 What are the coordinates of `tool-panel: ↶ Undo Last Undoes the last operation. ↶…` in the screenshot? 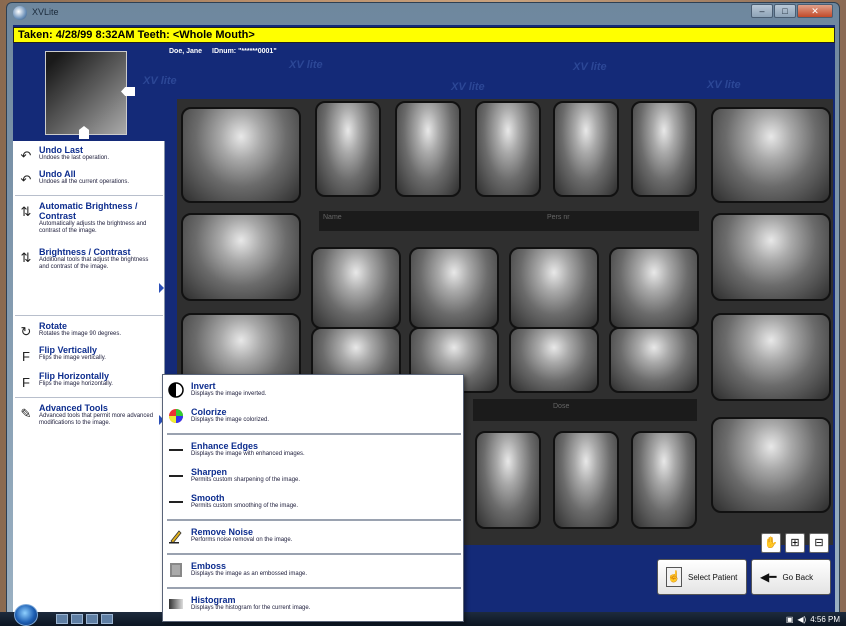 It's located at (89, 377).